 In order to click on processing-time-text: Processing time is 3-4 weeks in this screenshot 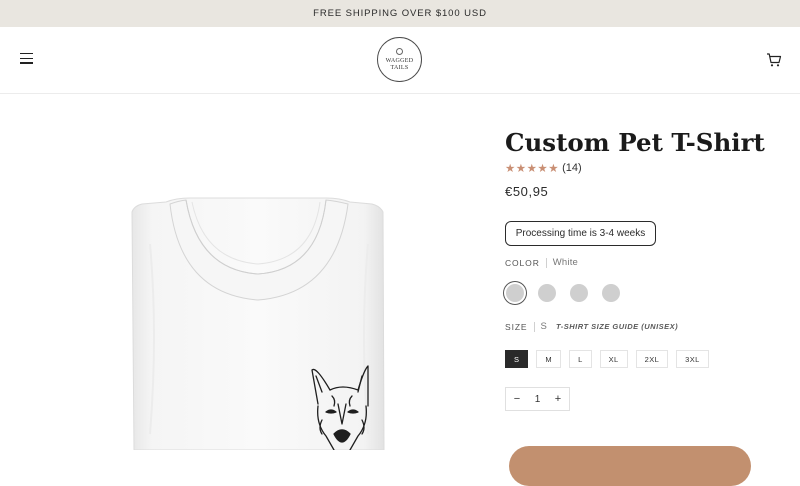, I will do `click(580, 233)`.